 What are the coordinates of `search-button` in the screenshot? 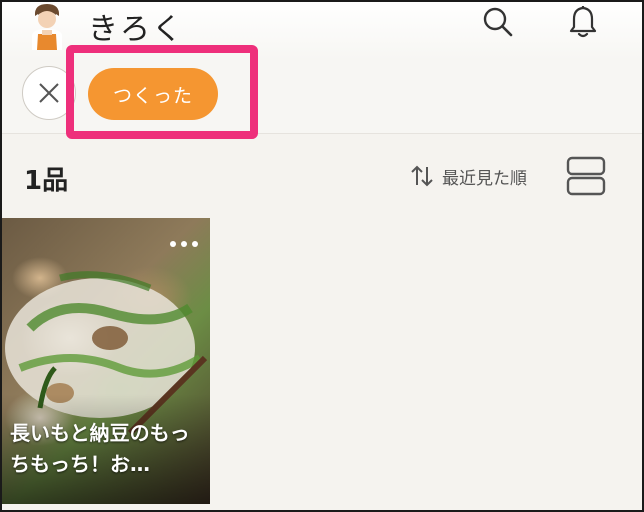 It's located at (498, 22).